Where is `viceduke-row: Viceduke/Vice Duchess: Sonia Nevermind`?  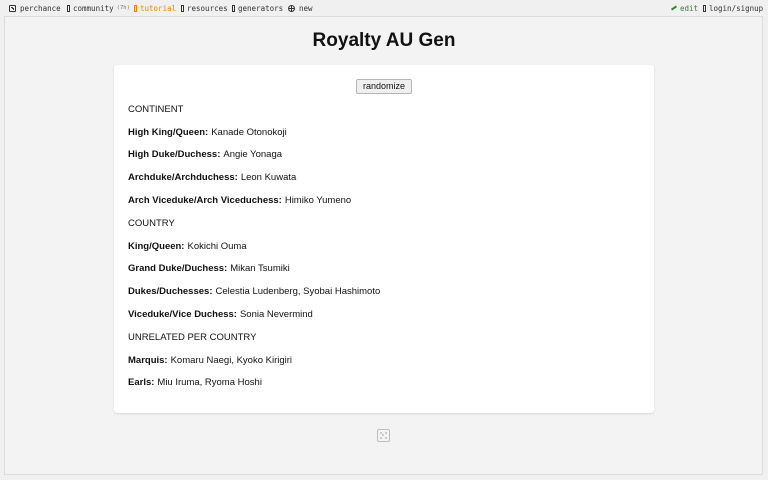
viceduke-row: Viceduke/Vice Duchess: Sonia Nevermind is located at coordinates (220, 315).